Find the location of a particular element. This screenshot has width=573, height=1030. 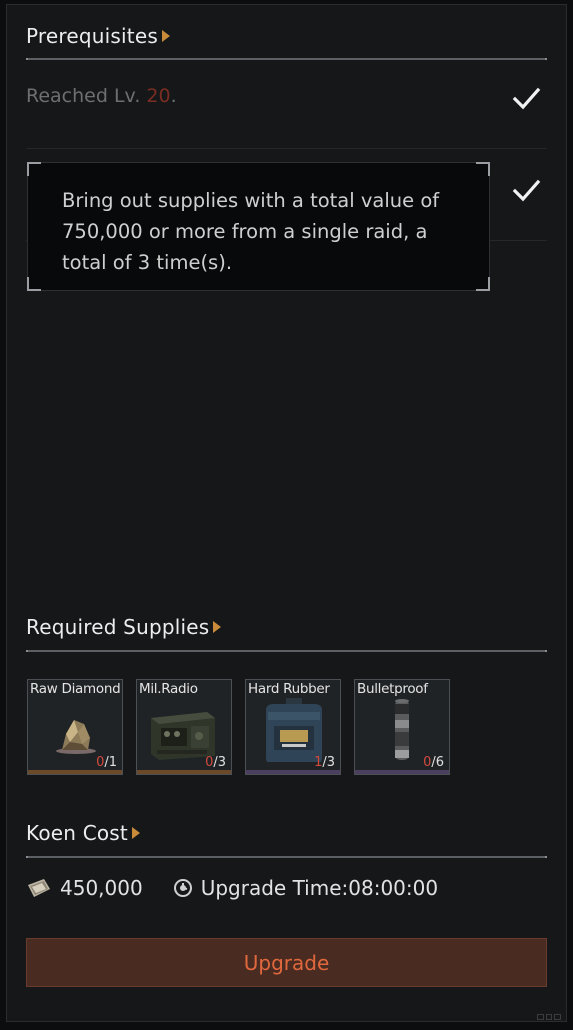

supply-slot-mil-radio: Mil.Radio 0/3 is located at coordinates (184, 727).